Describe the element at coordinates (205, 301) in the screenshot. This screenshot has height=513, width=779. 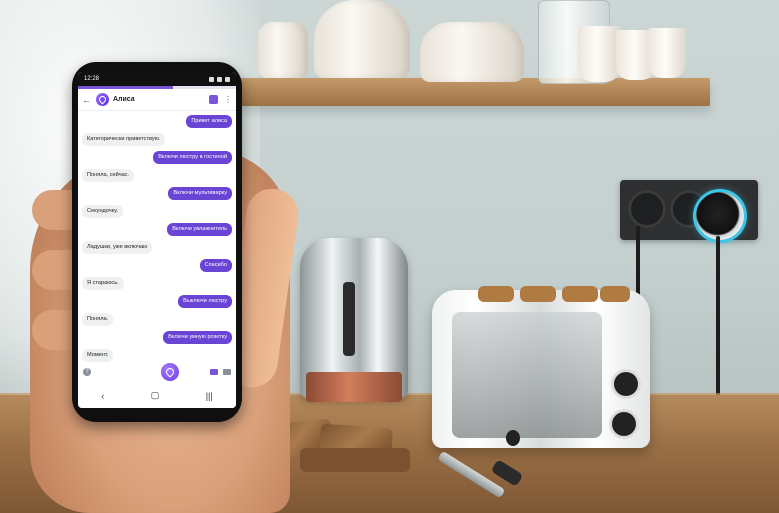
I see `user-message-bubble: Выключи люстру` at that location.